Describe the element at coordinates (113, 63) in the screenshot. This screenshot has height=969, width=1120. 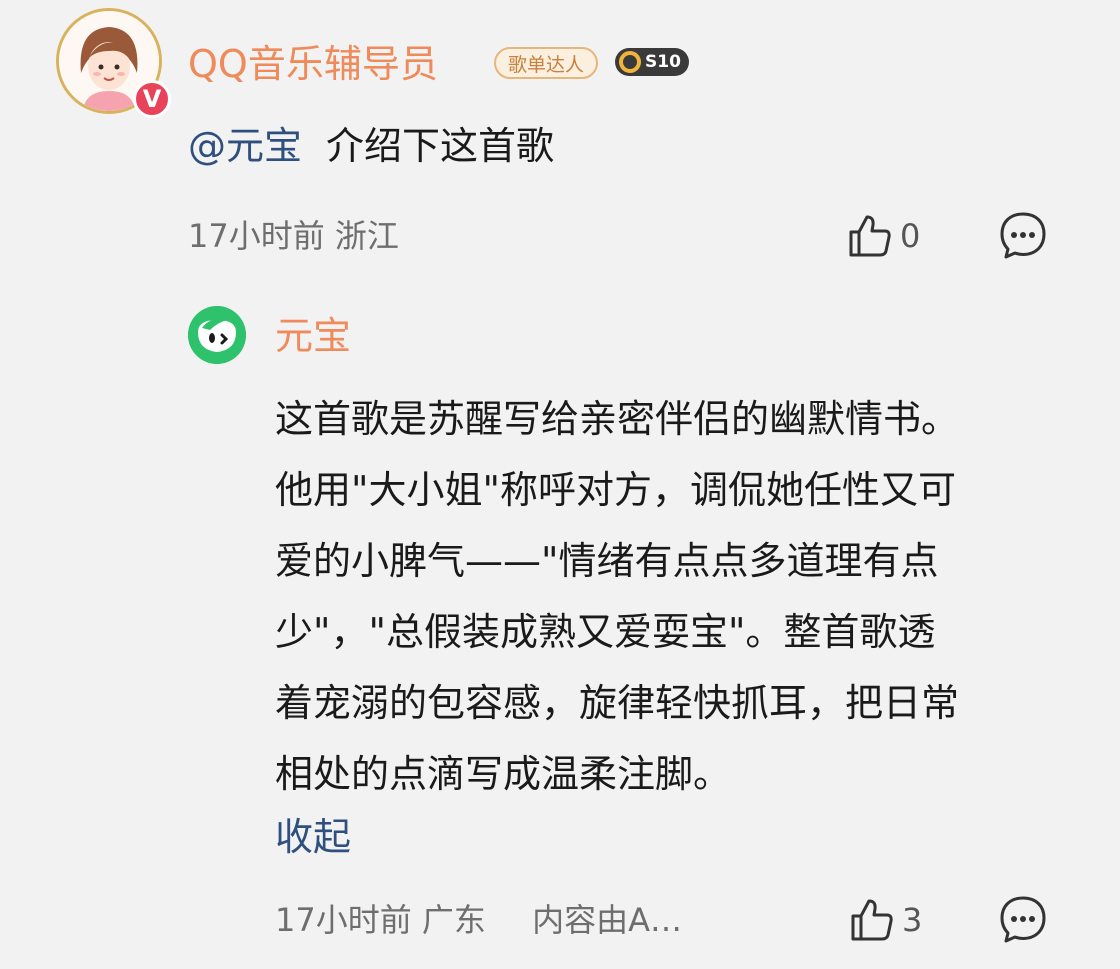
I see `user-avatar: V` at that location.